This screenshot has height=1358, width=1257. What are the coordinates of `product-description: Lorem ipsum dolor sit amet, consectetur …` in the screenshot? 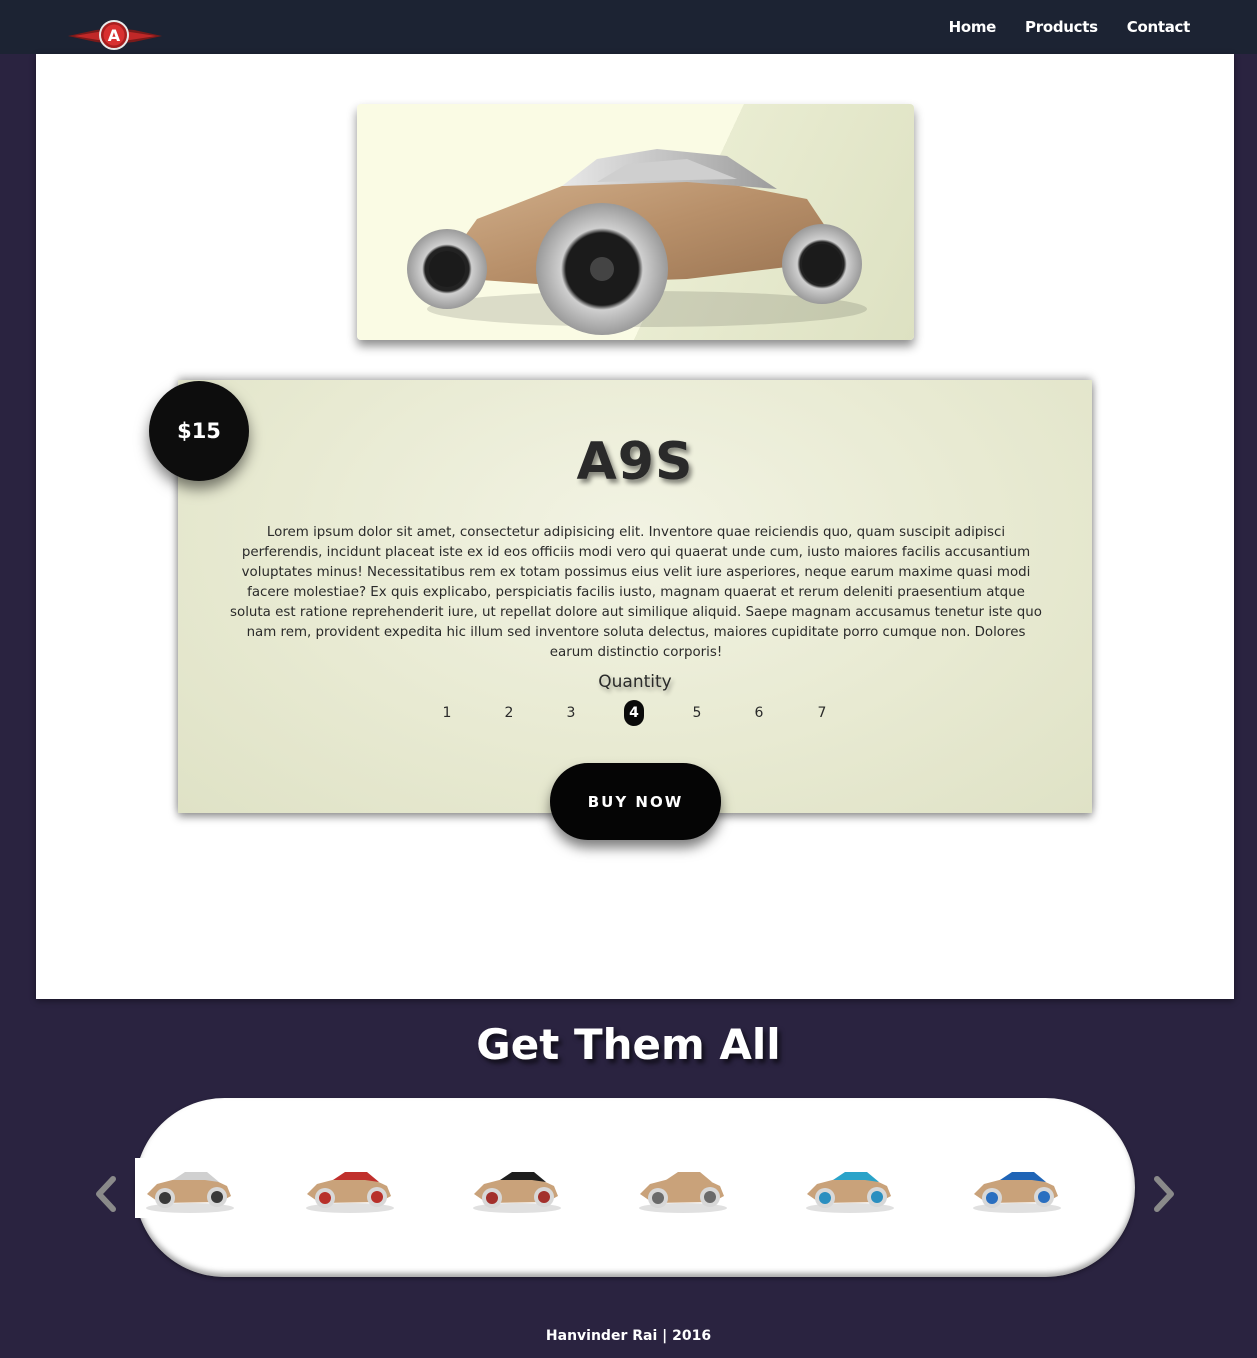 It's located at (636, 592).